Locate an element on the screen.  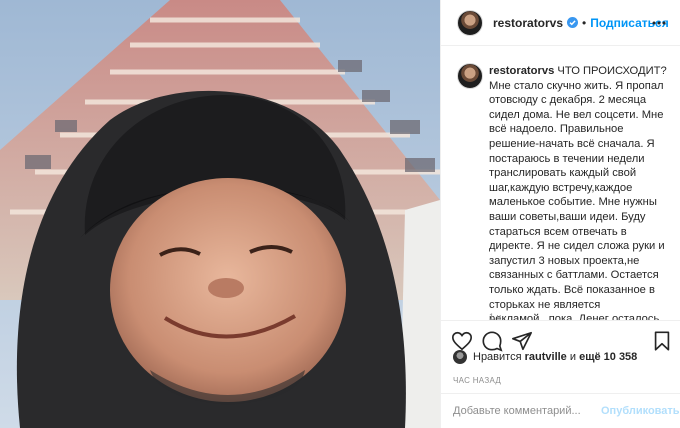
caption-time: 1 ч is located at coordinates (495, 316).